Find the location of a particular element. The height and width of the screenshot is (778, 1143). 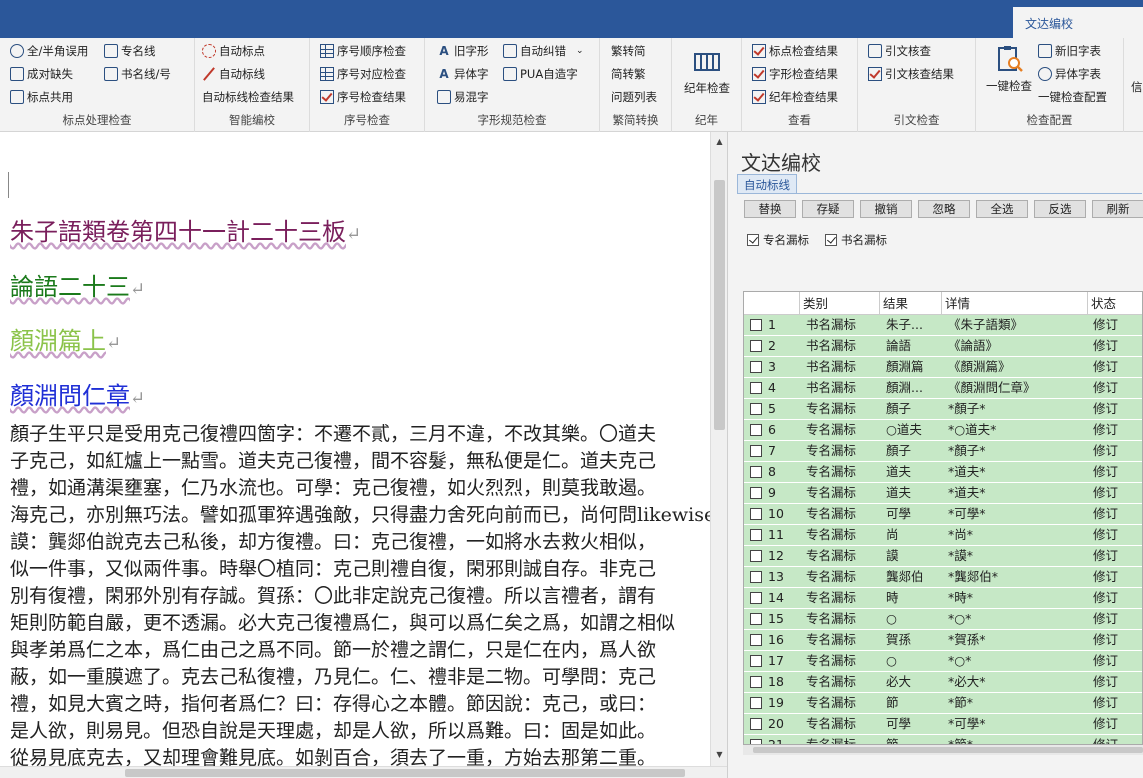

pua-button: PUA自造字 is located at coordinates (540, 74).